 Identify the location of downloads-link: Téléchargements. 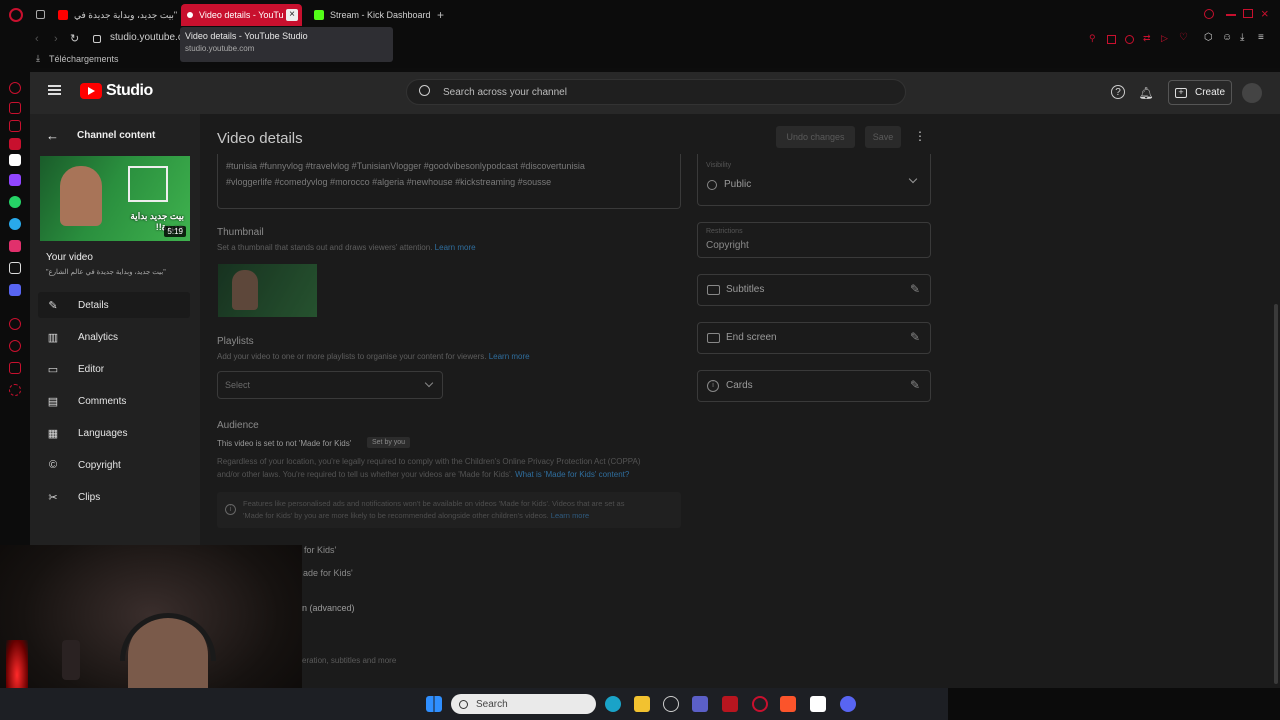
(84, 59).